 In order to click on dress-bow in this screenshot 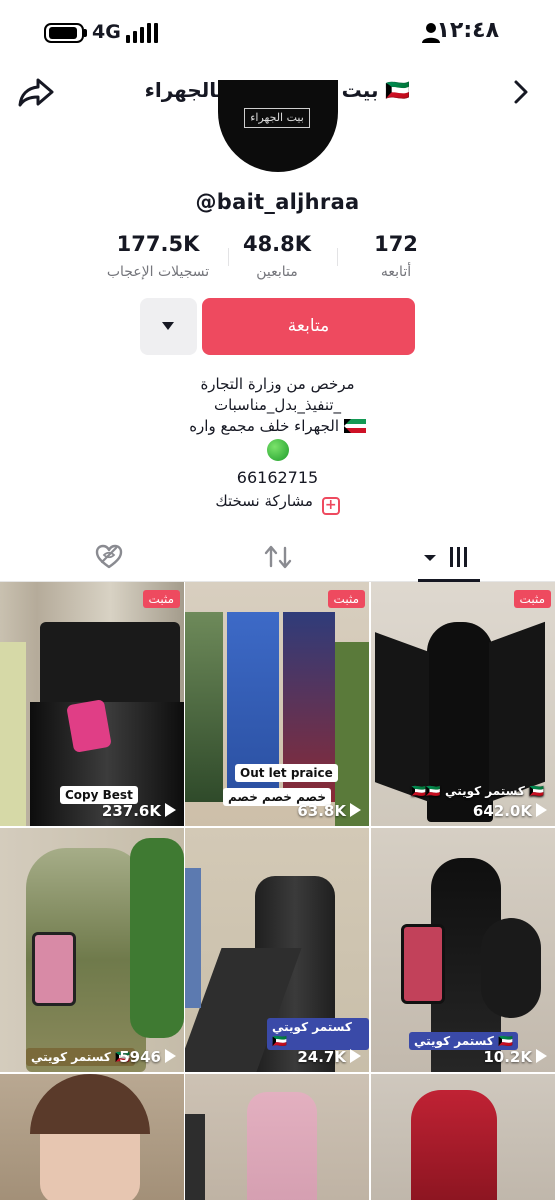, I will do `click(511, 968)`.